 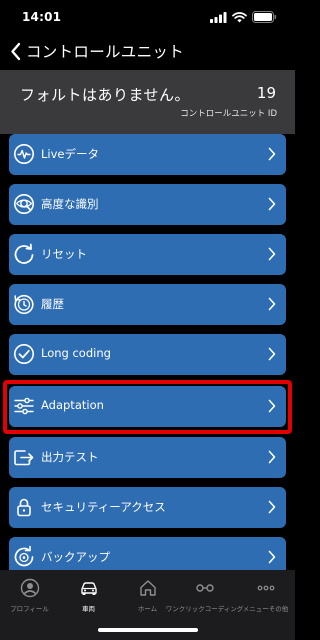 I want to click on fault-summary: フォルトはありません。 19 コントロールユニット ID, so click(x=147, y=102).